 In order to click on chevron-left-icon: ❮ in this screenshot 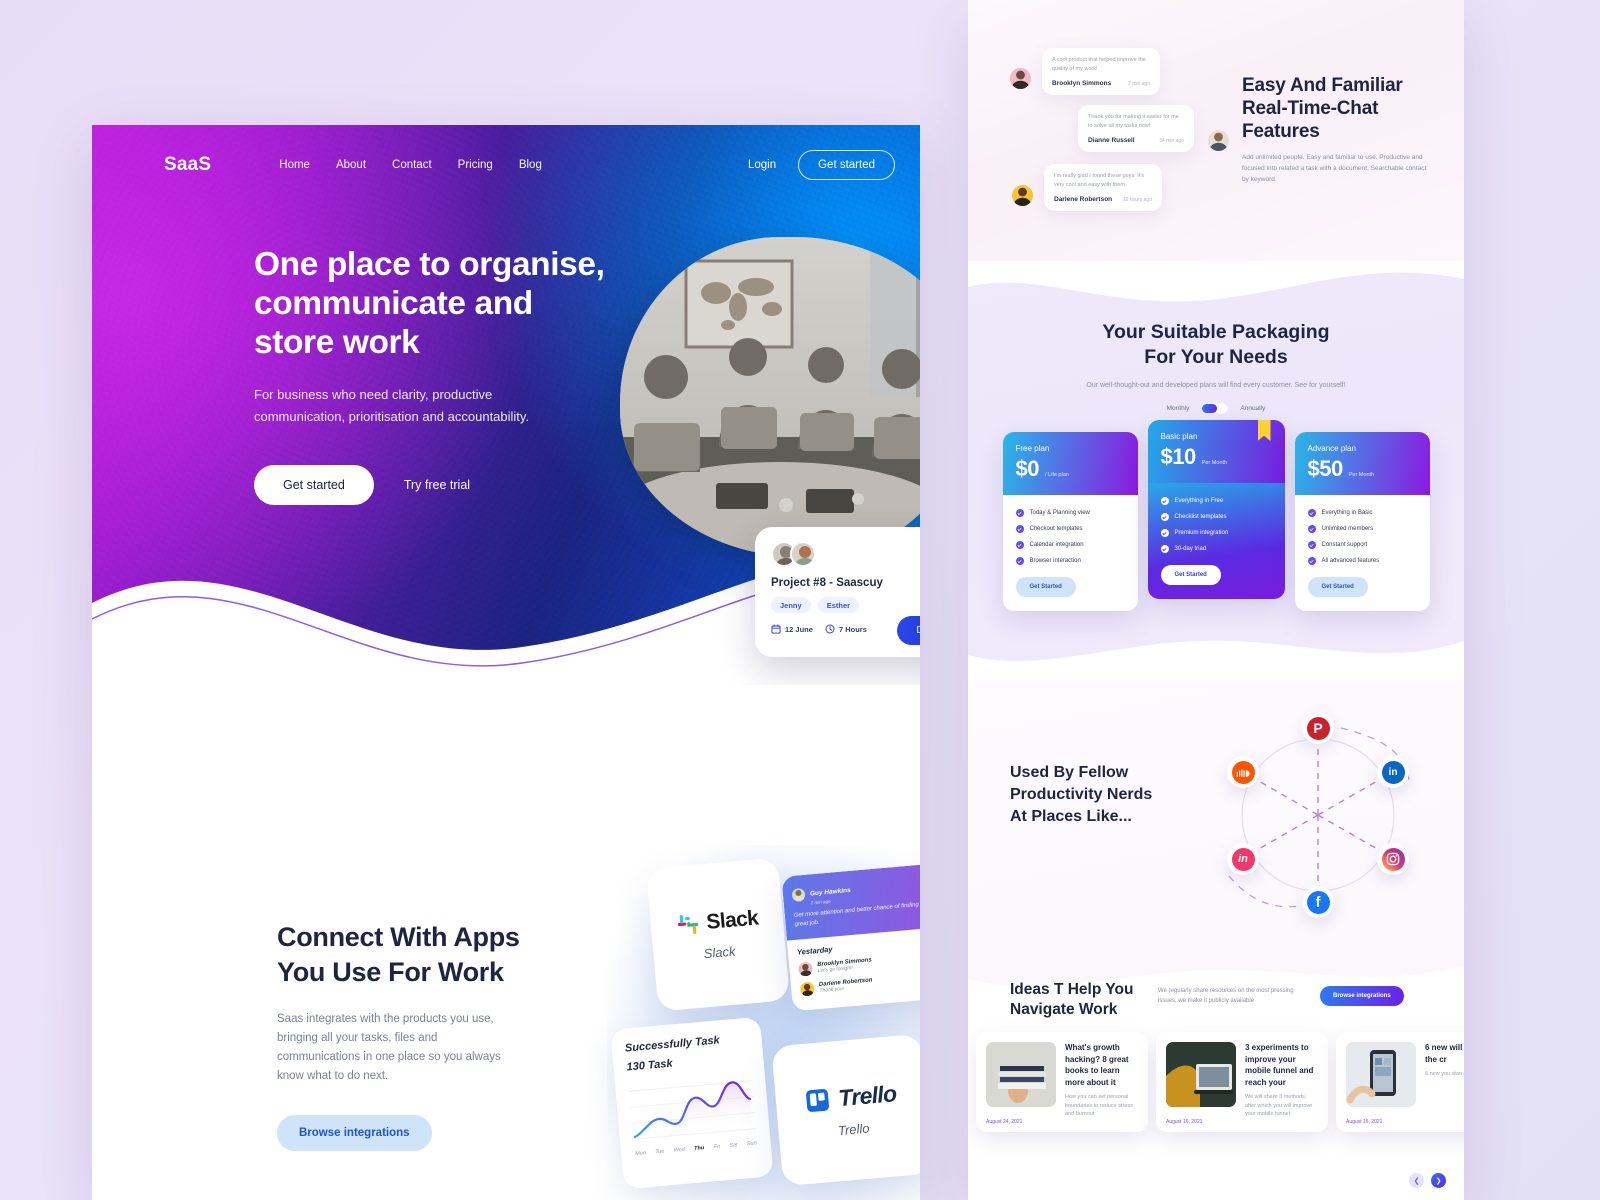, I will do `click(1416, 1180)`.